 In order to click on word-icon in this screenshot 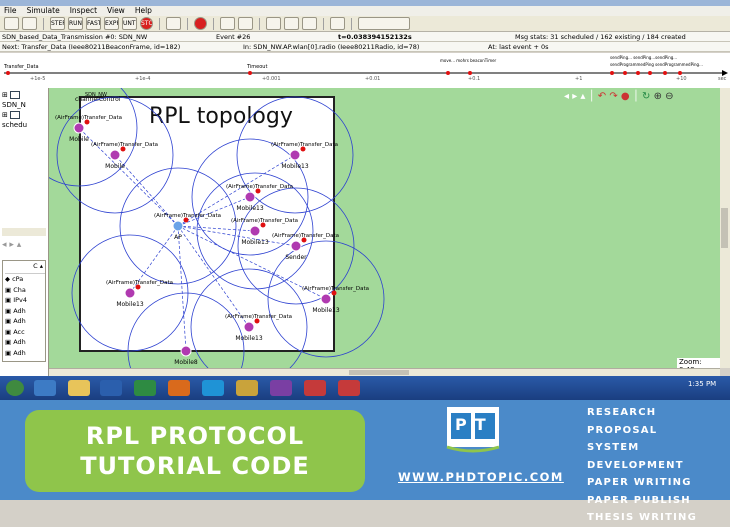, I will do `click(111, 388)`.